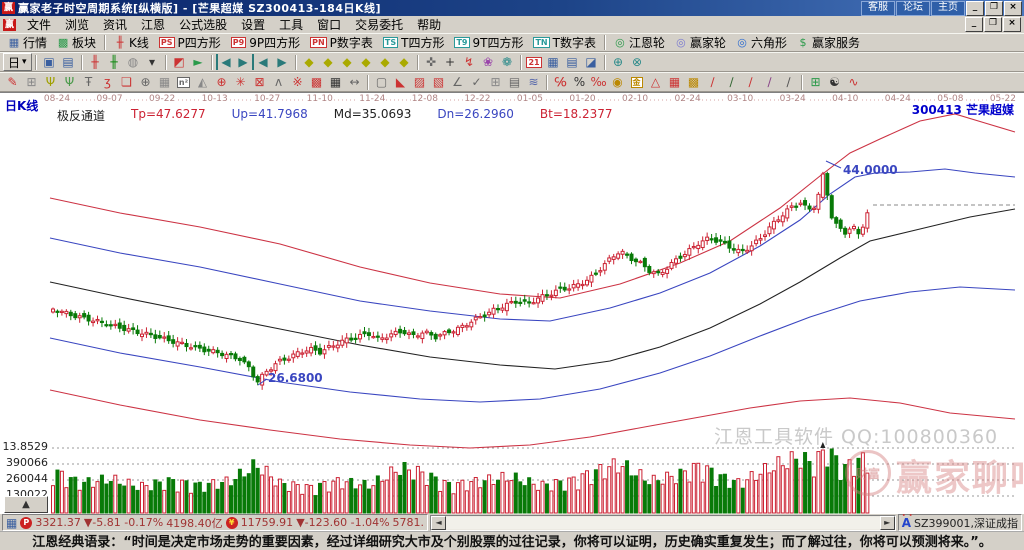 The height and width of the screenshot is (550, 1024). Describe the element at coordinates (263, 62) in the screenshot. I see `prev-bar-icon: ◀` at that location.